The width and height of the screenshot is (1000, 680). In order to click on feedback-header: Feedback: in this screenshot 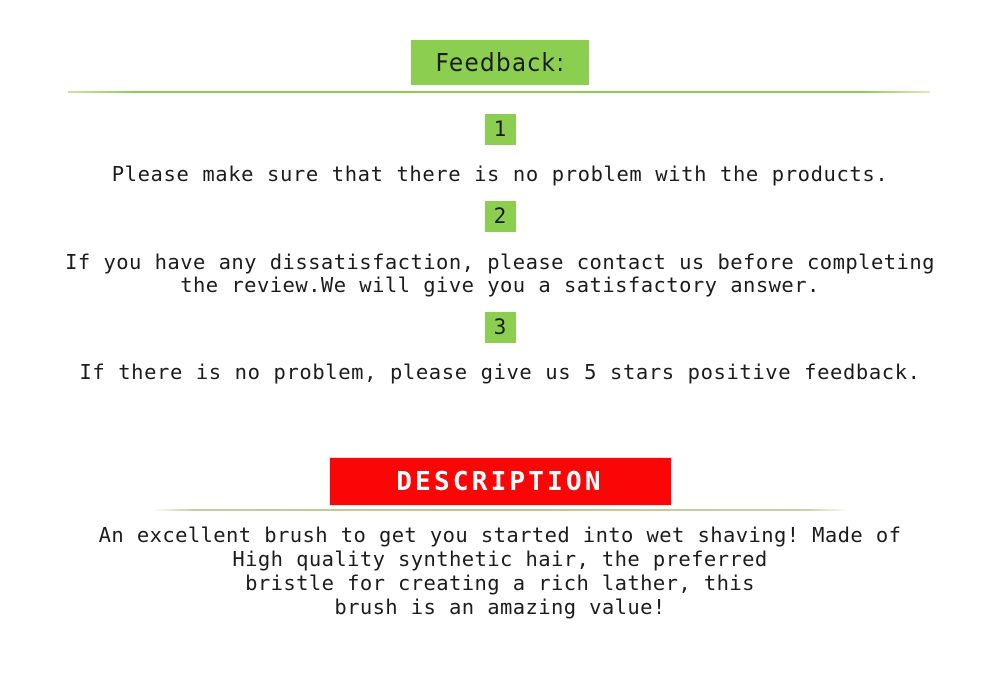, I will do `click(500, 62)`.